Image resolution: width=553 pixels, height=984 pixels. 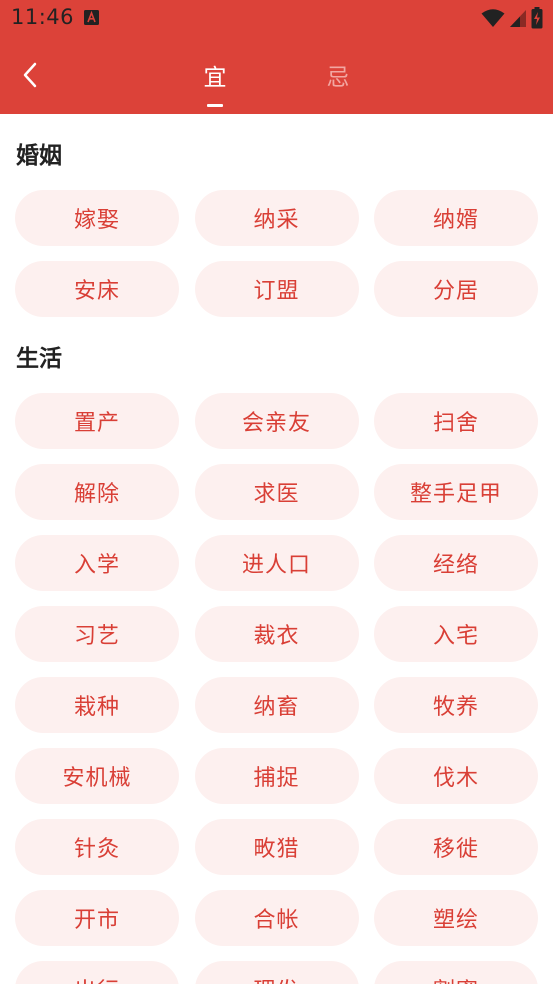 What do you see at coordinates (456, 972) in the screenshot?
I see `item-chip: 割蜜` at bounding box center [456, 972].